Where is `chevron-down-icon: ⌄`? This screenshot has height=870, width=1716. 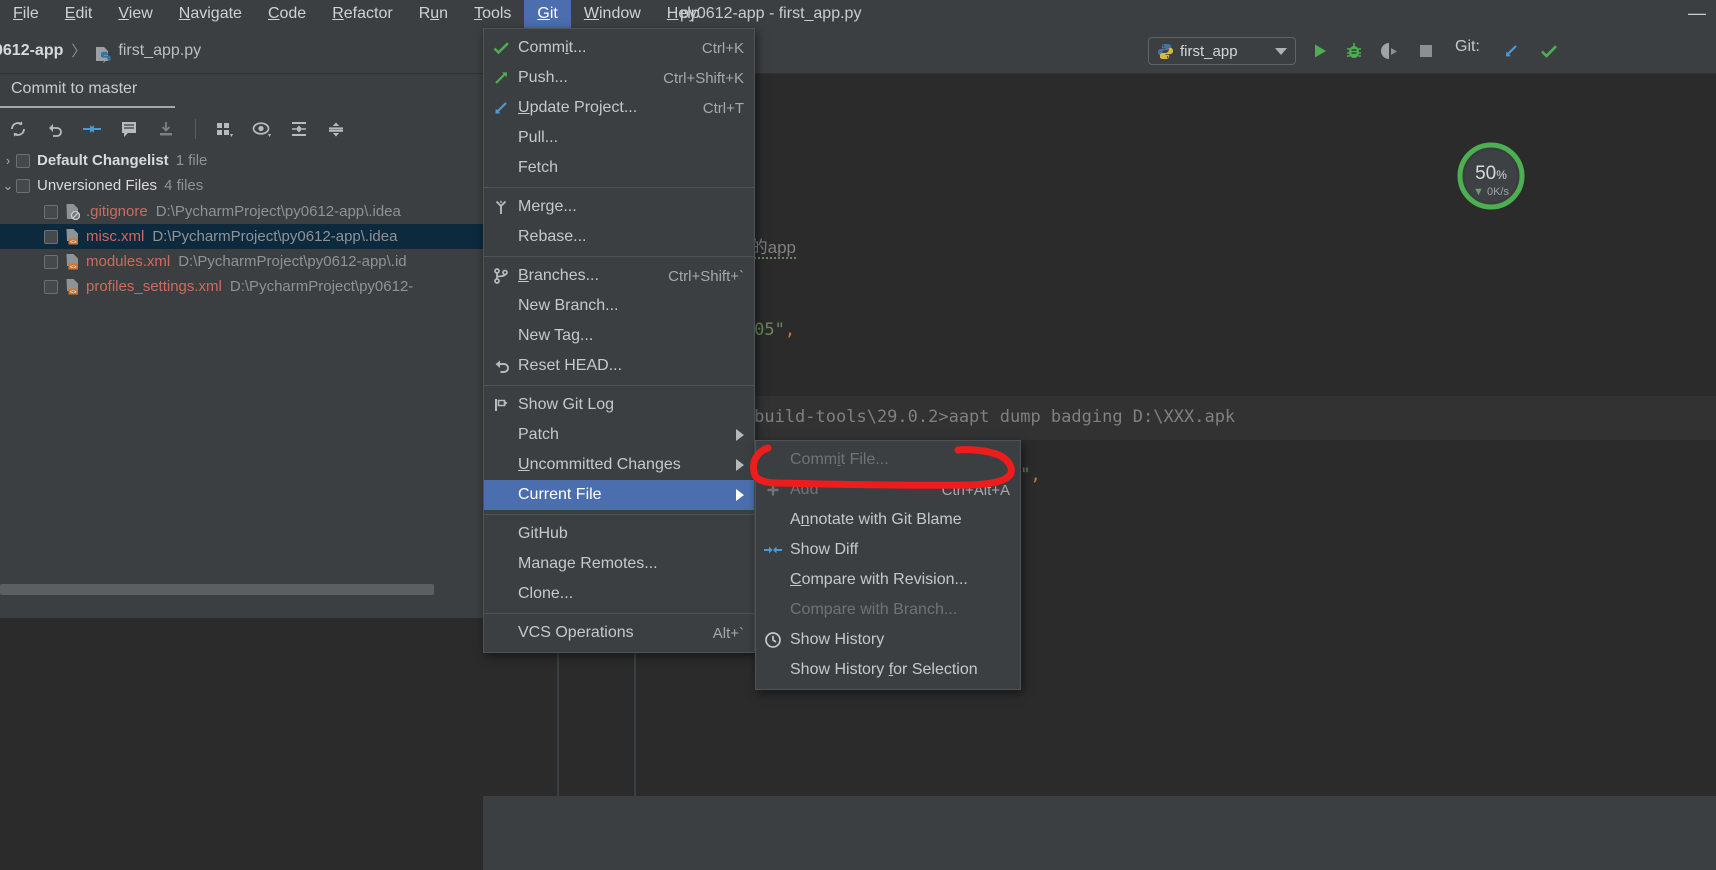 chevron-down-icon: ⌄ is located at coordinates (8, 186).